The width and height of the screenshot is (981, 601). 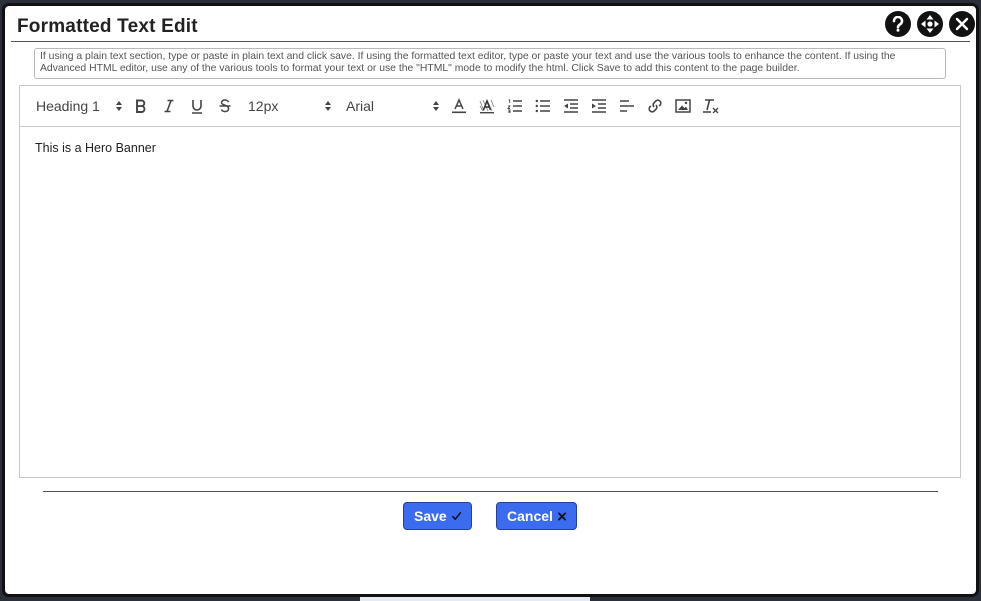 I want to click on bold-icon, so click(x=141, y=106).